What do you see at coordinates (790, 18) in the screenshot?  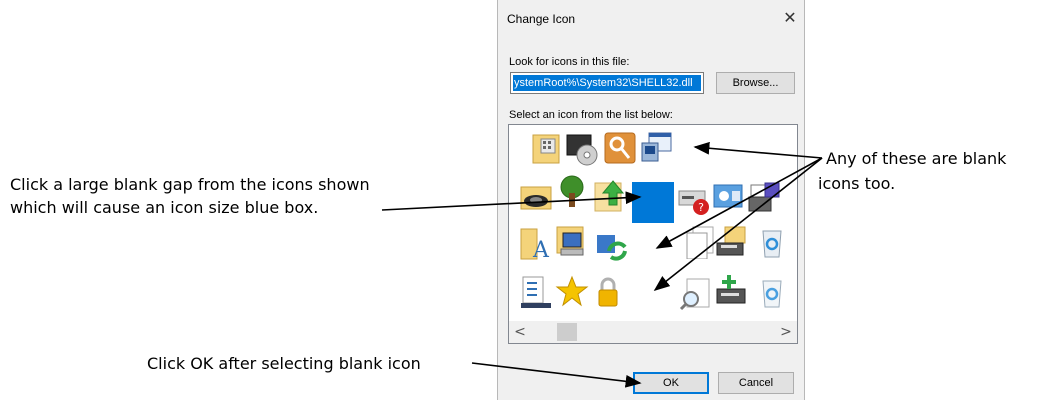 I see `close-icon: ✕` at bounding box center [790, 18].